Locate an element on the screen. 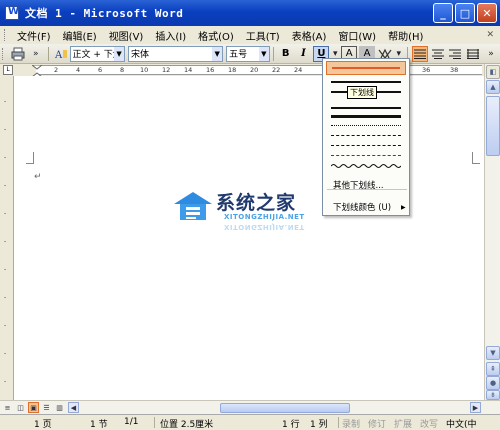 This screenshot has width=500, height=430. underline-option-single is located at coordinates (366, 82).